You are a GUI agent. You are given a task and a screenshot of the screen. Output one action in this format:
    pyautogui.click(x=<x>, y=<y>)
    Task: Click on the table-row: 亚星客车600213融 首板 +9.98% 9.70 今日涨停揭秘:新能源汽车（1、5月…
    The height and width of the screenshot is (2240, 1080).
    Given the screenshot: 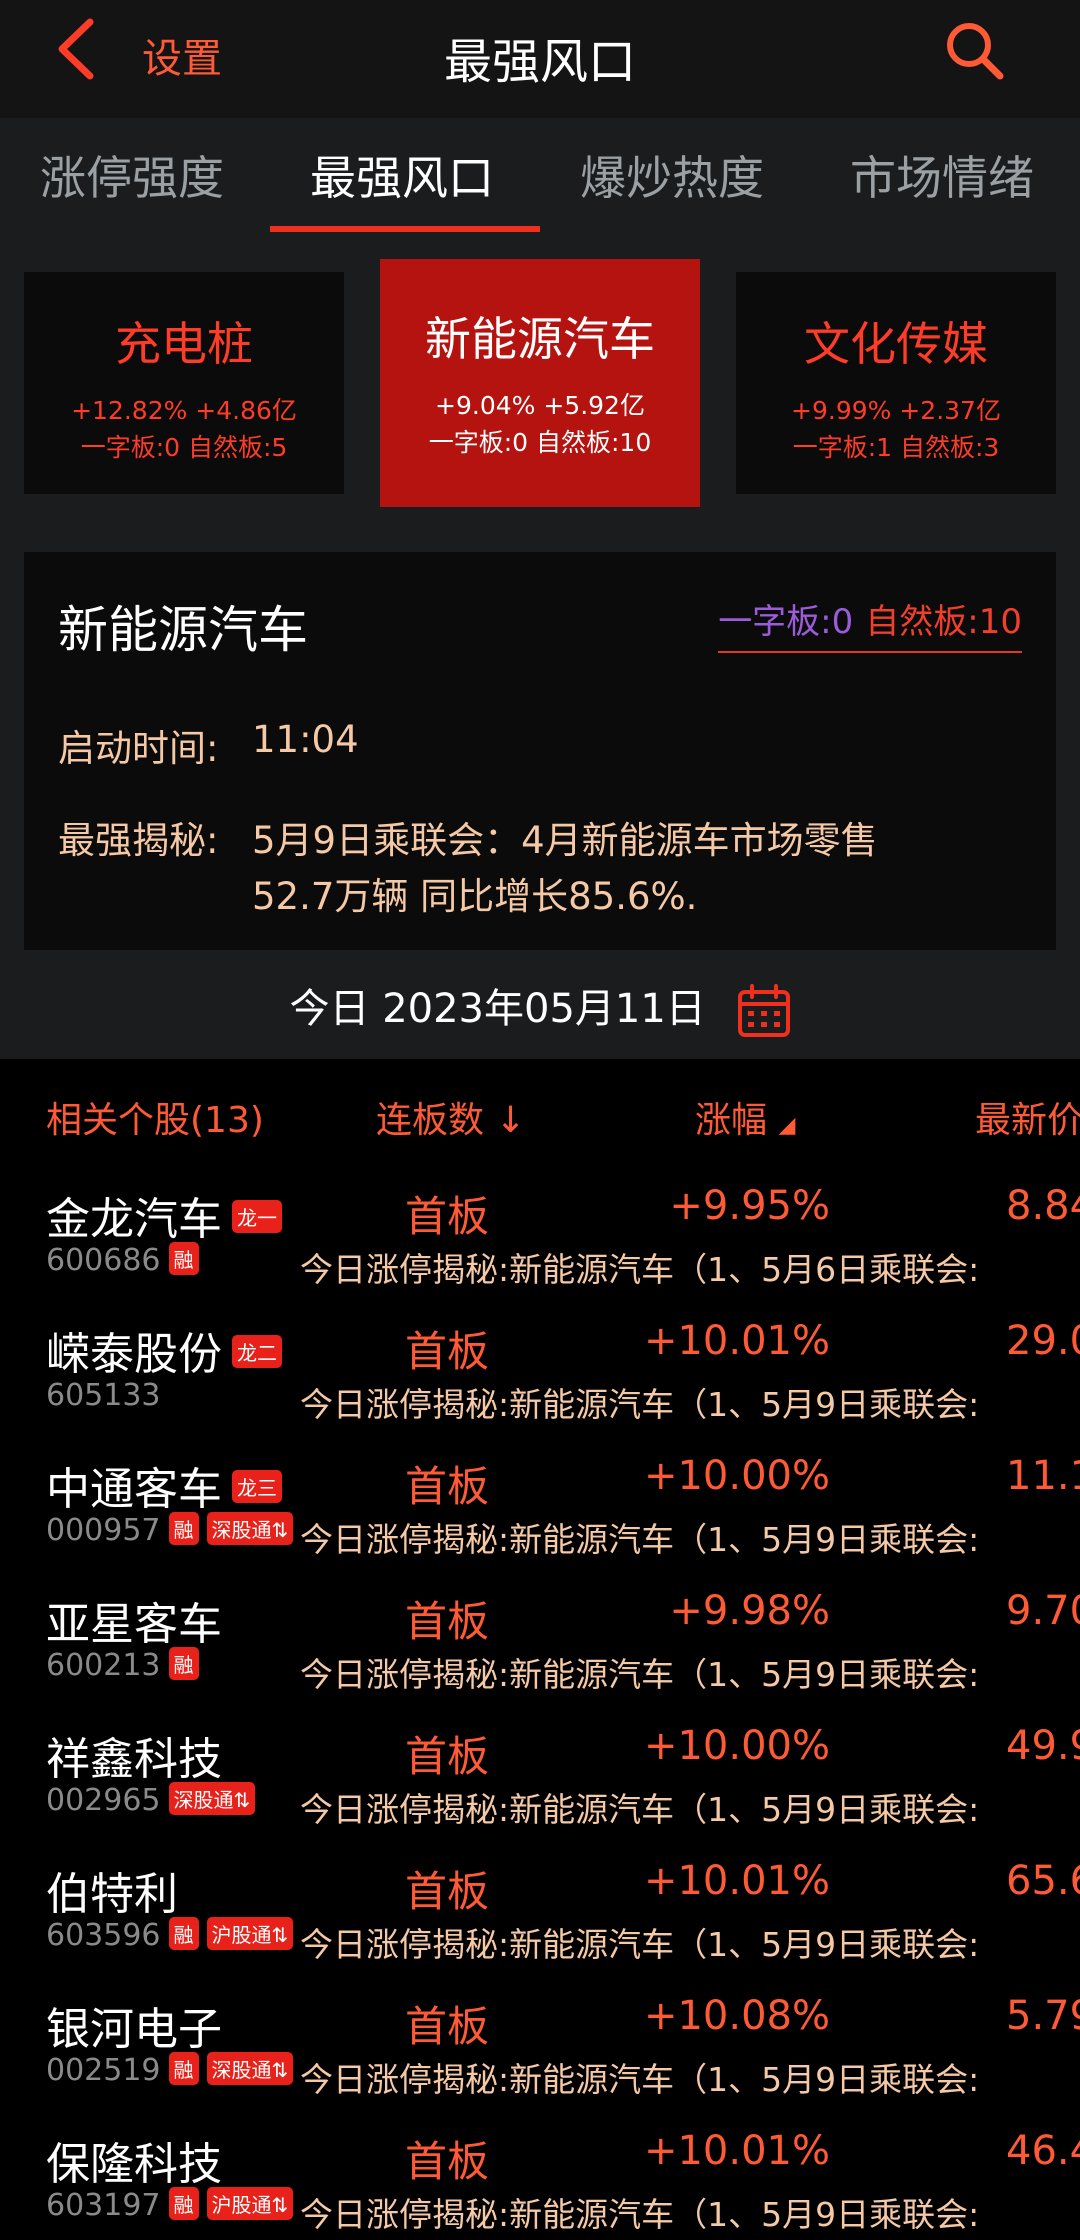 What is the action you would take?
    pyautogui.click(x=540, y=1643)
    